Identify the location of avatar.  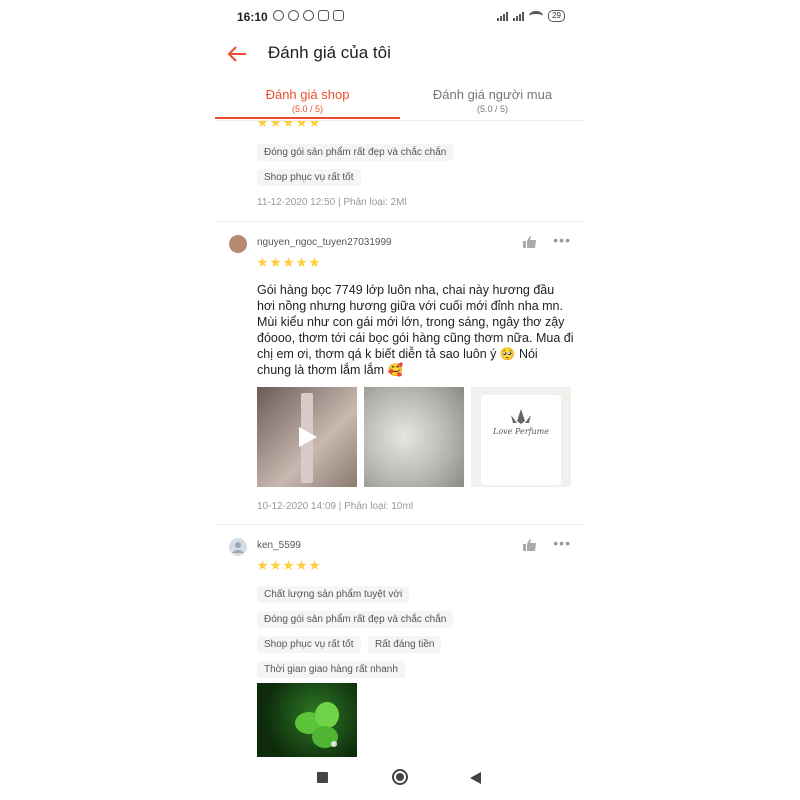
(238, 244).